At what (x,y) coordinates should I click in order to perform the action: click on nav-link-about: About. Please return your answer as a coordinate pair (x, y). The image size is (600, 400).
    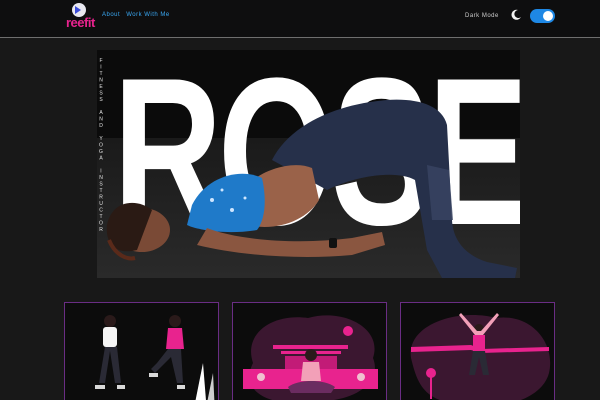
    Looking at the image, I should click on (111, 15).